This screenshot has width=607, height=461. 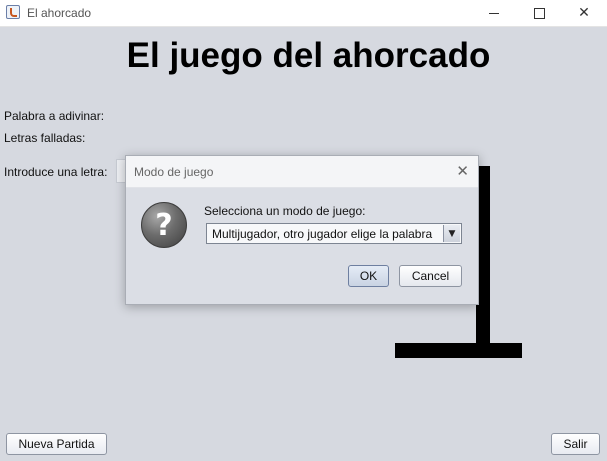 I want to click on close-window-button: ✕, so click(x=584, y=13).